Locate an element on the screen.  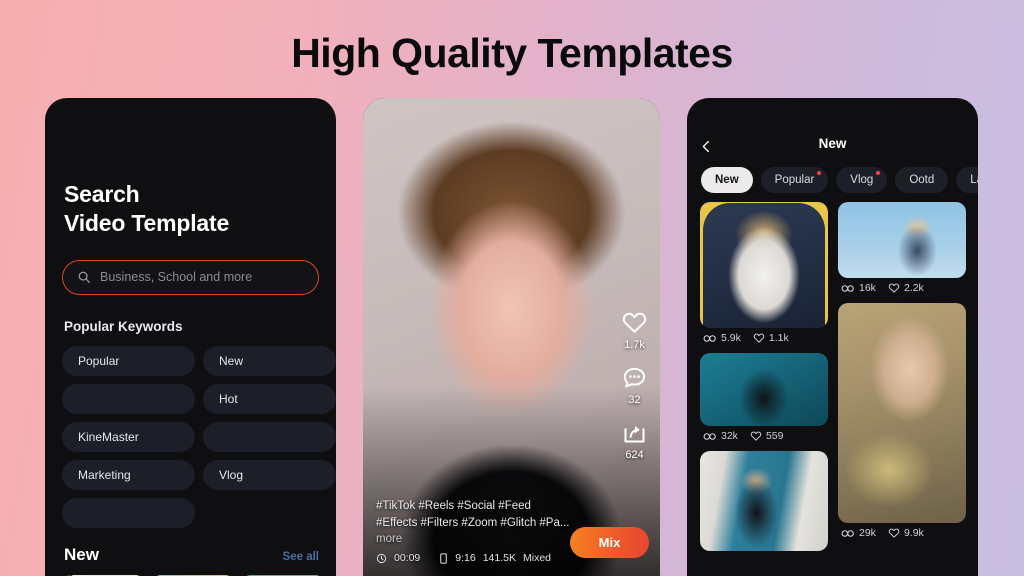
tab-ootd: Ootd is located at coordinates (922, 180).